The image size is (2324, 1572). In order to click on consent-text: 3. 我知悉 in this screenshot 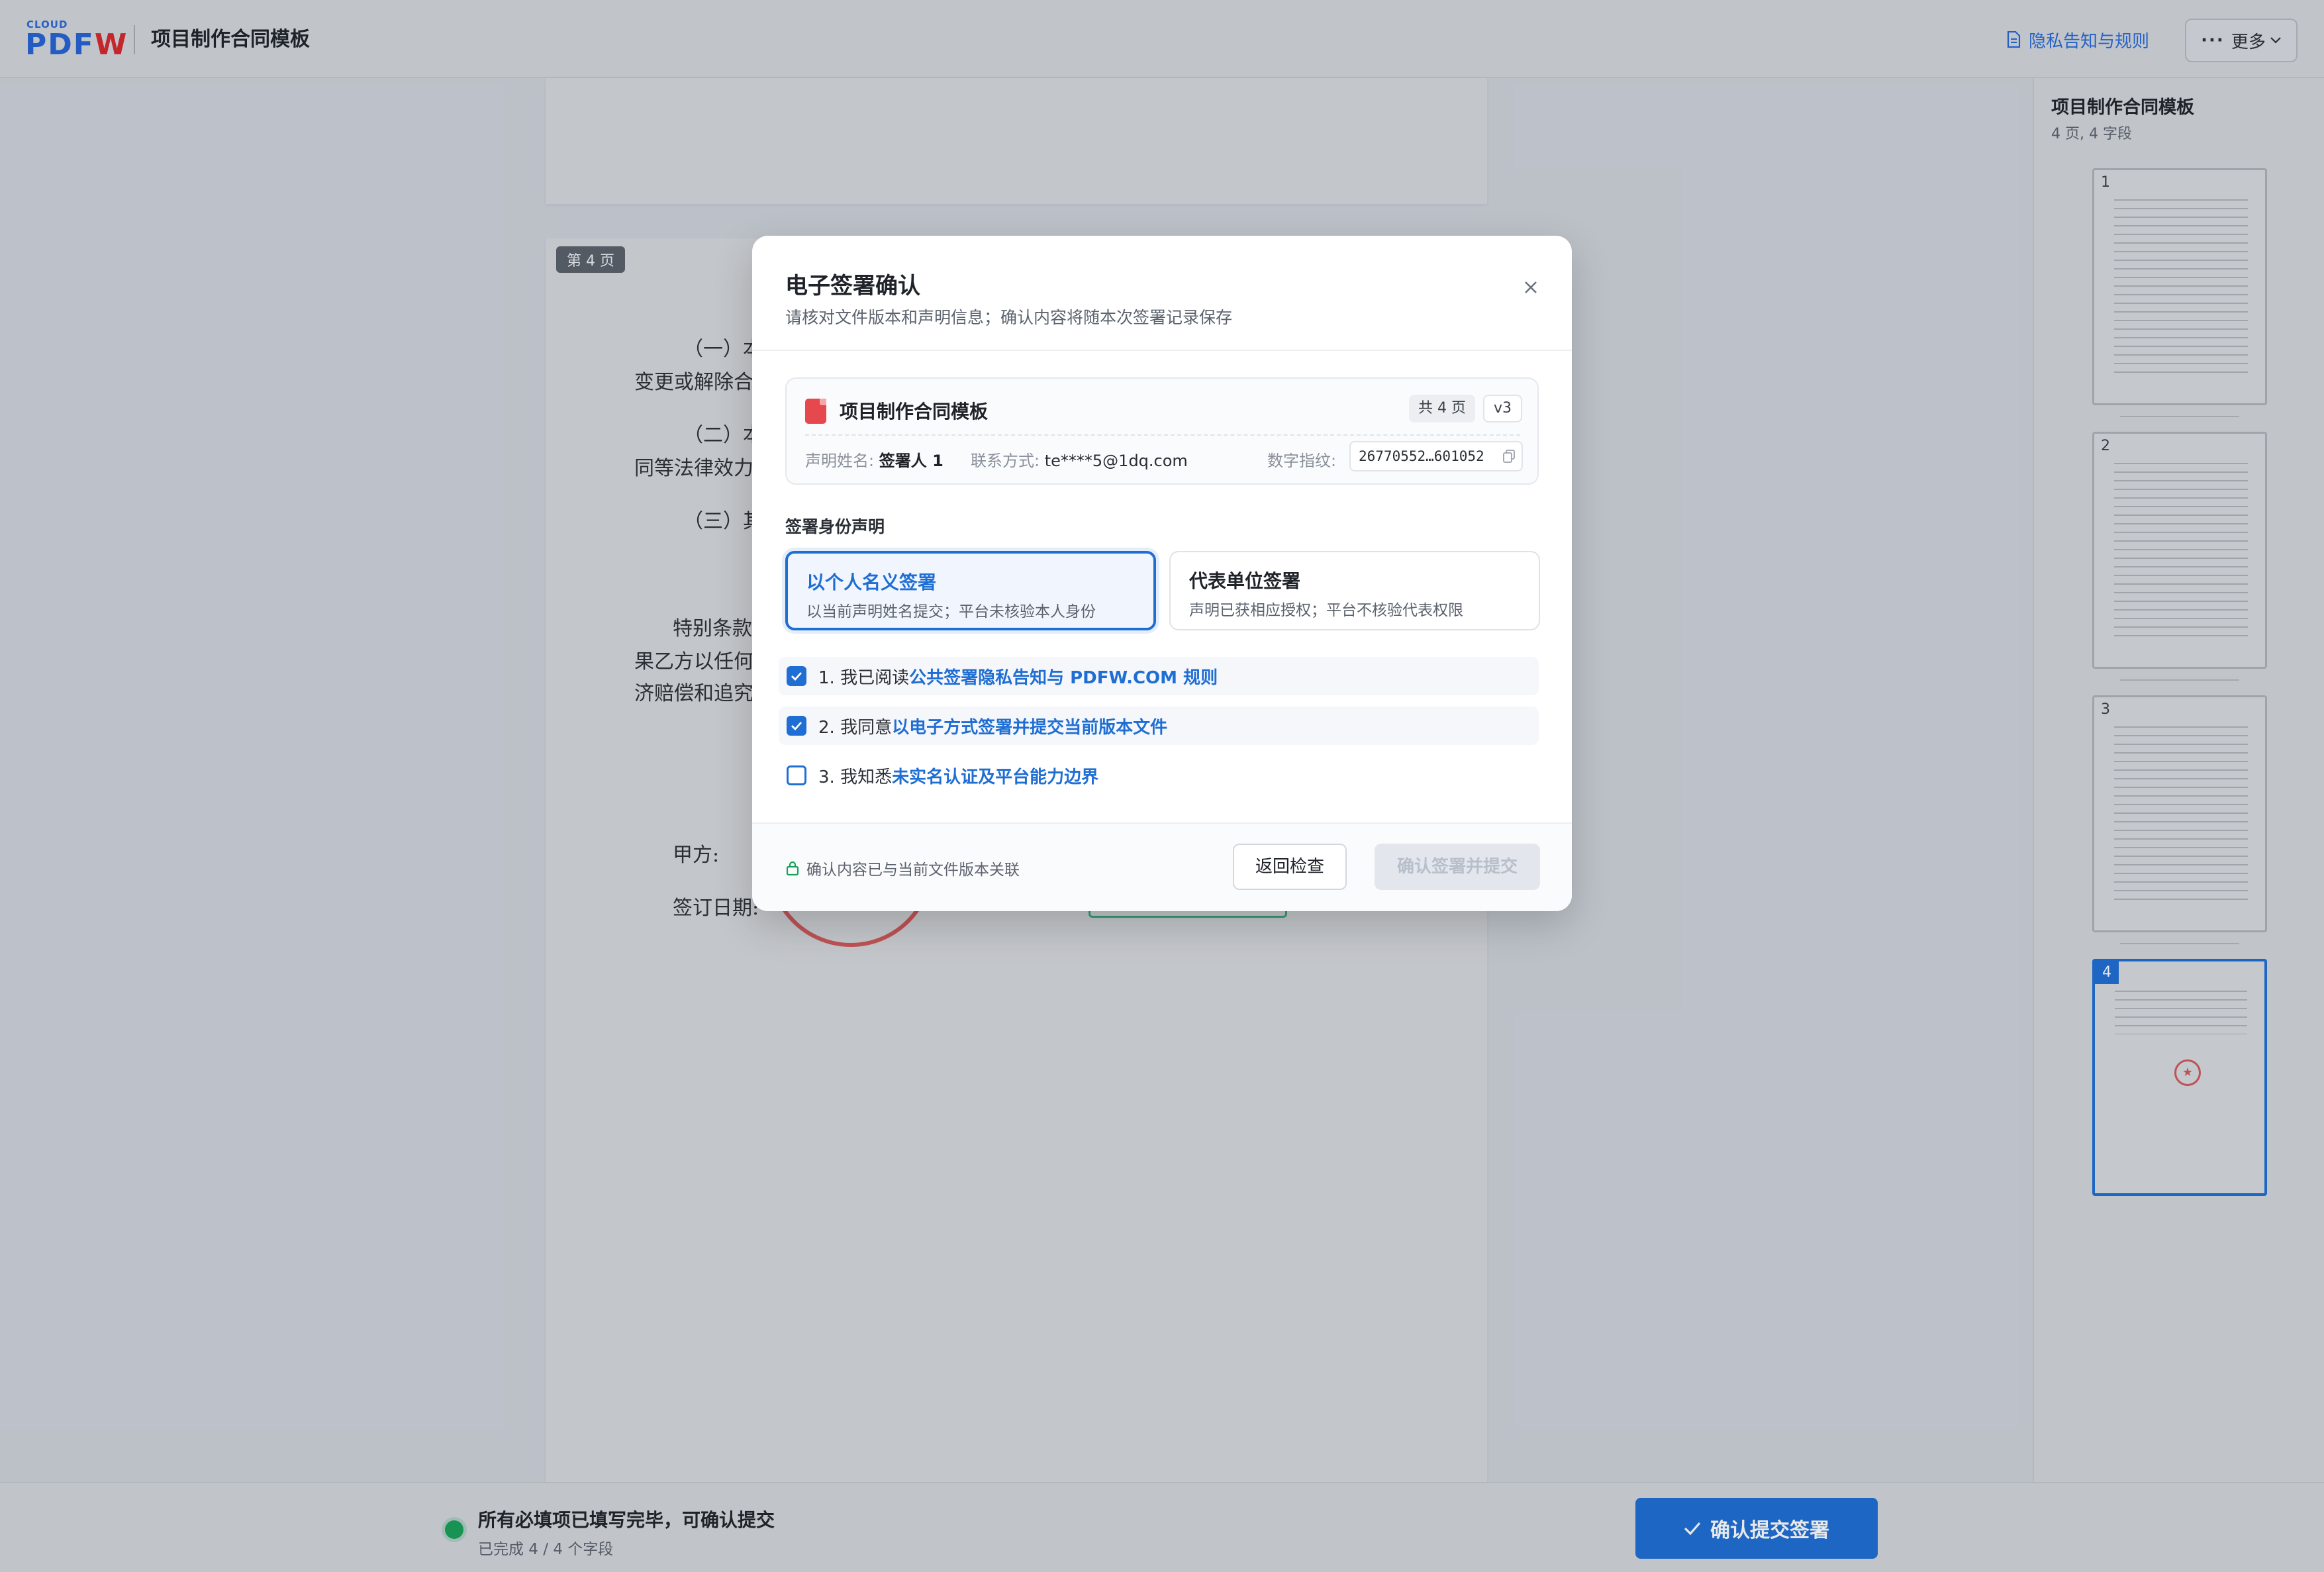, I will do `click(856, 777)`.